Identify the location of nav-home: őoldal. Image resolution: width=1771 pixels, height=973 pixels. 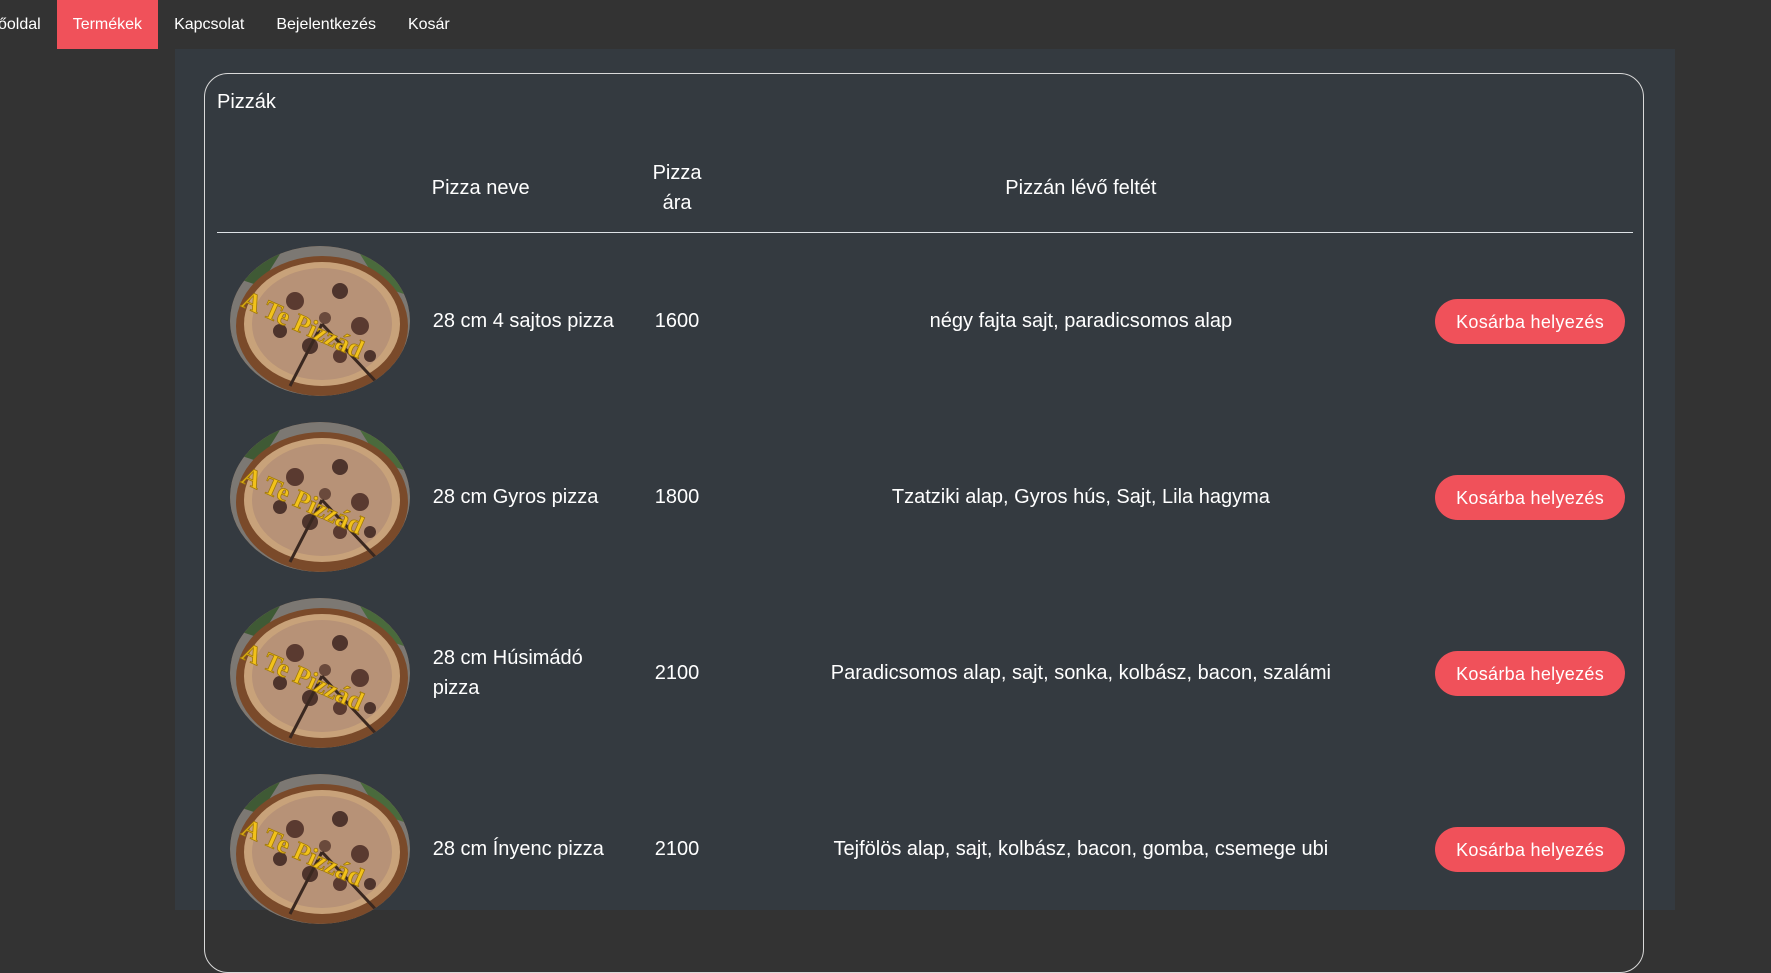
(28, 24).